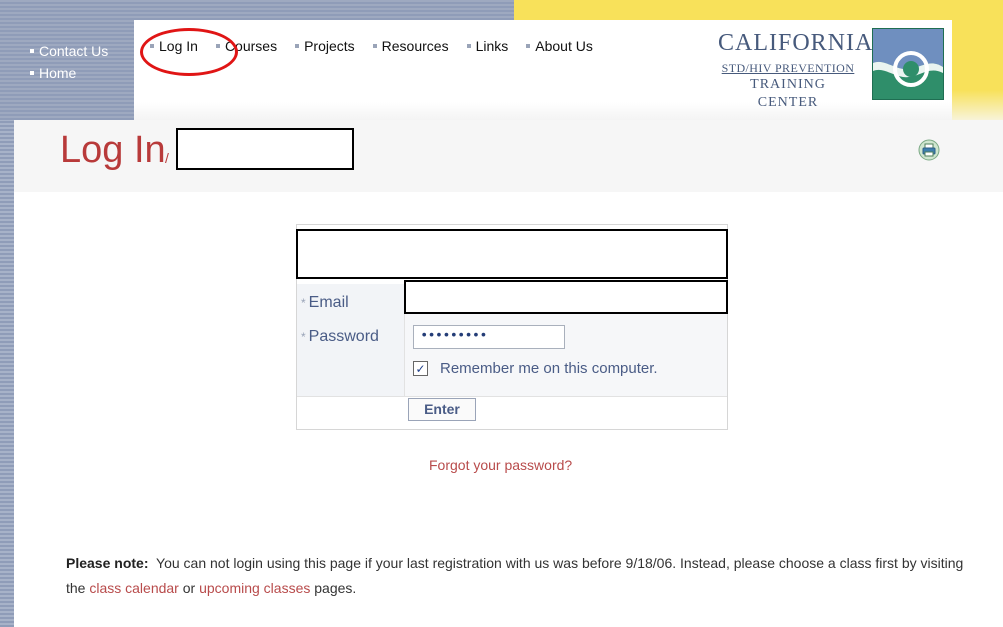  Describe the element at coordinates (566, 297) in the screenshot. I see `email-field` at that location.